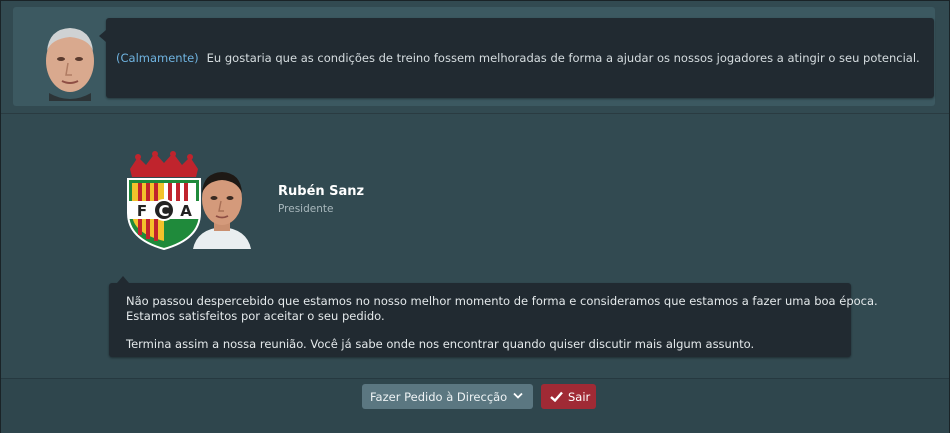 This screenshot has width=950, height=433. What do you see at coordinates (579, 396) in the screenshot?
I see `exit-label: Sair` at bounding box center [579, 396].